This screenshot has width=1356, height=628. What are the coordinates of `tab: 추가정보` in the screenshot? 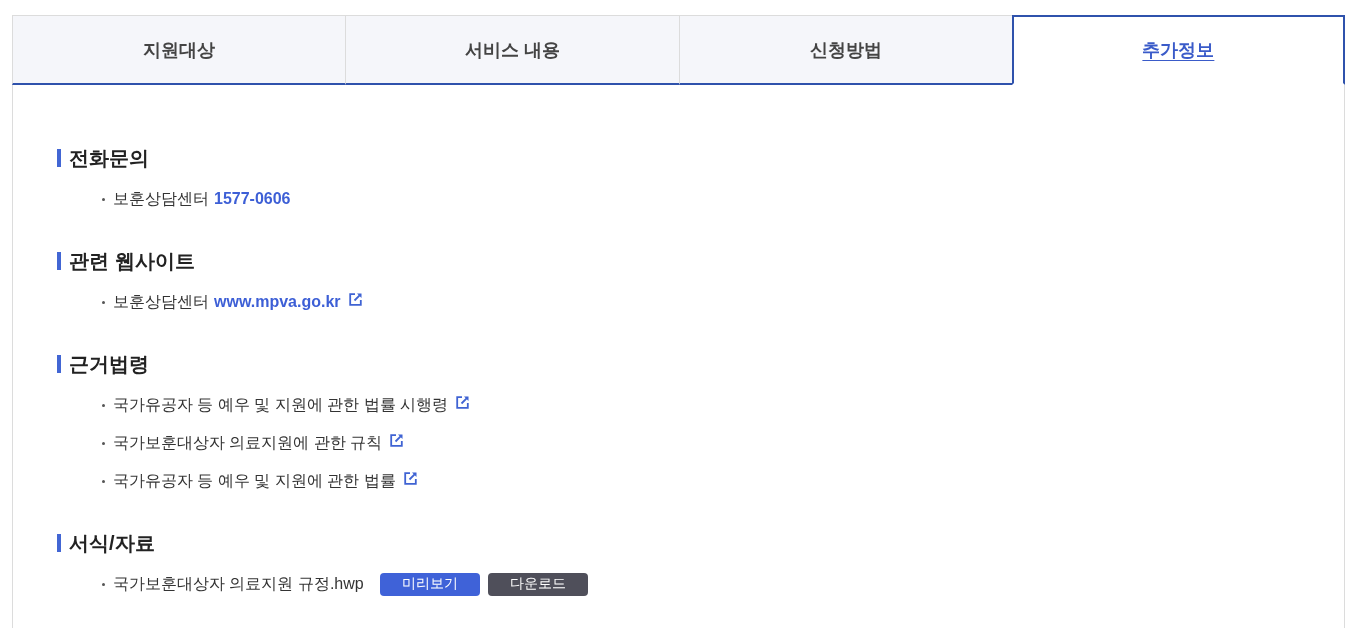 It's located at (1178, 50).